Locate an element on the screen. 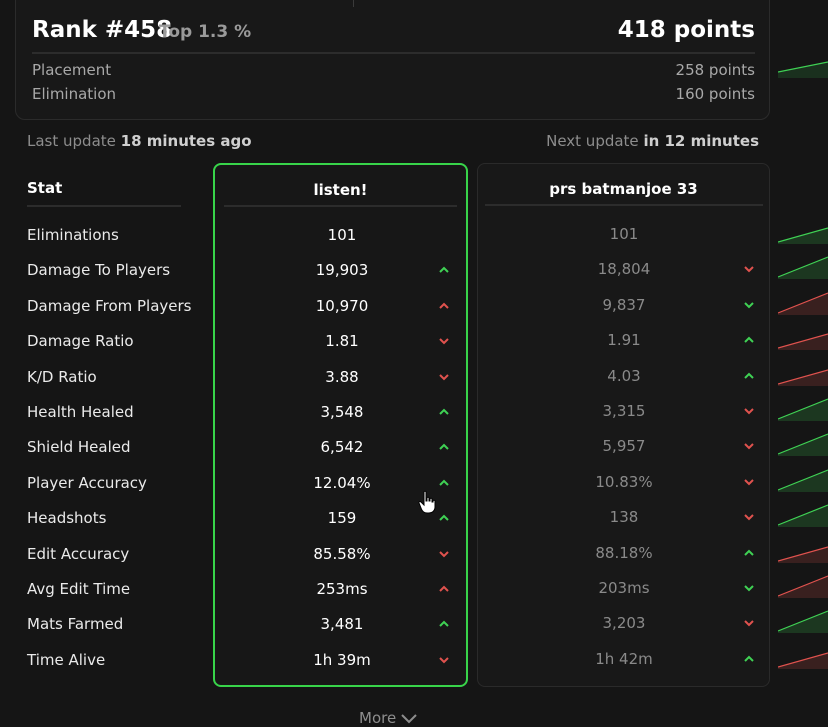 The width and height of the screenshot is (828, 727). rank-total-points: 418 points is located at coordinates (686, 30).